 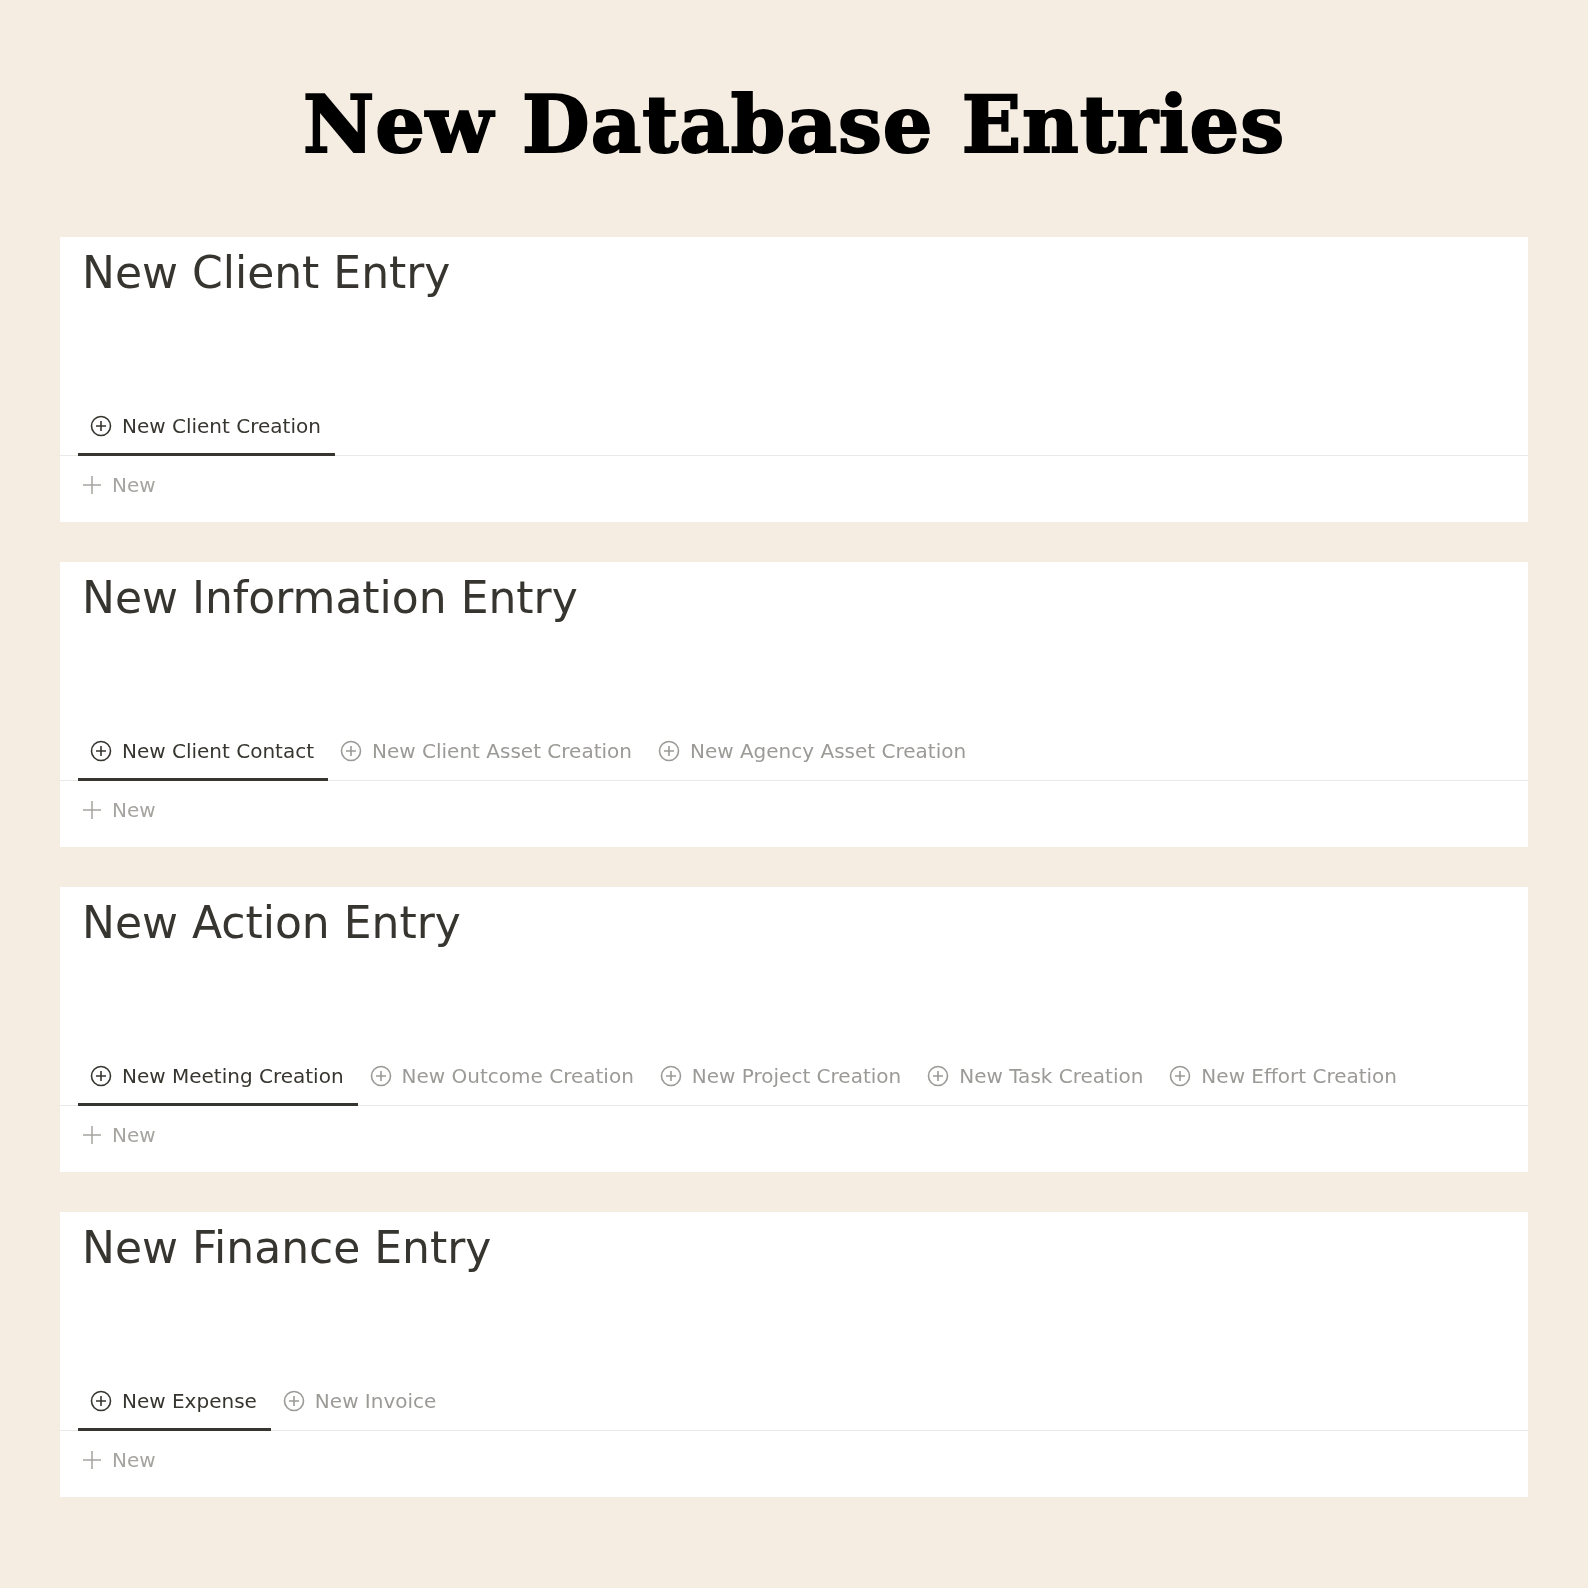 I want to click on section-title: New Client Entry, so click(x=267, y=273).